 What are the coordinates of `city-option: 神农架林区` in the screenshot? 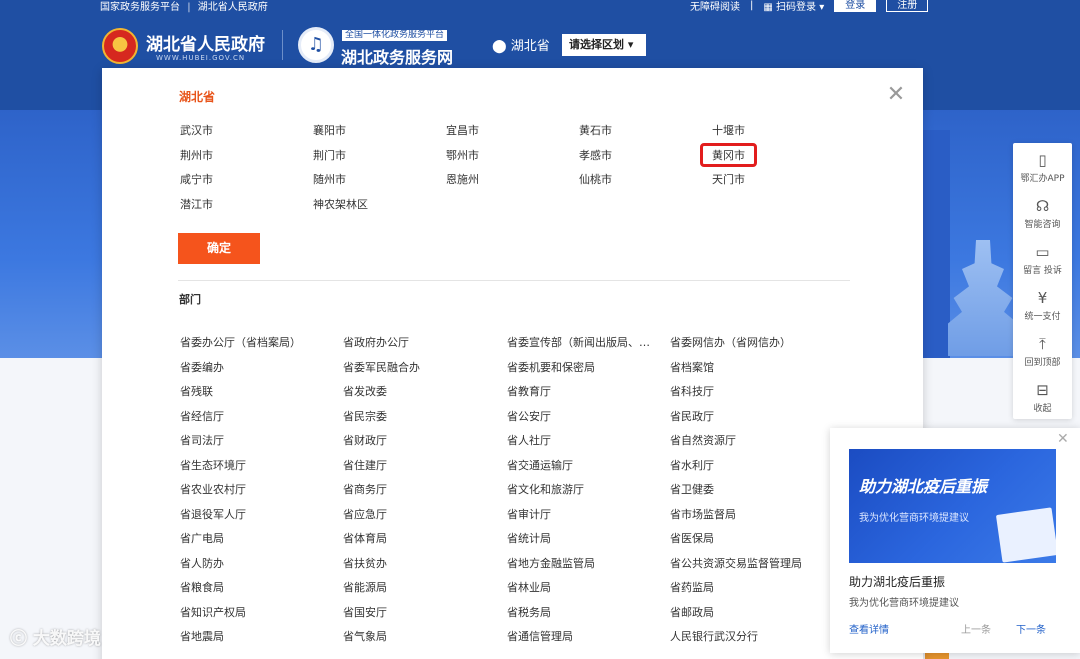 It's located at (340, 204).